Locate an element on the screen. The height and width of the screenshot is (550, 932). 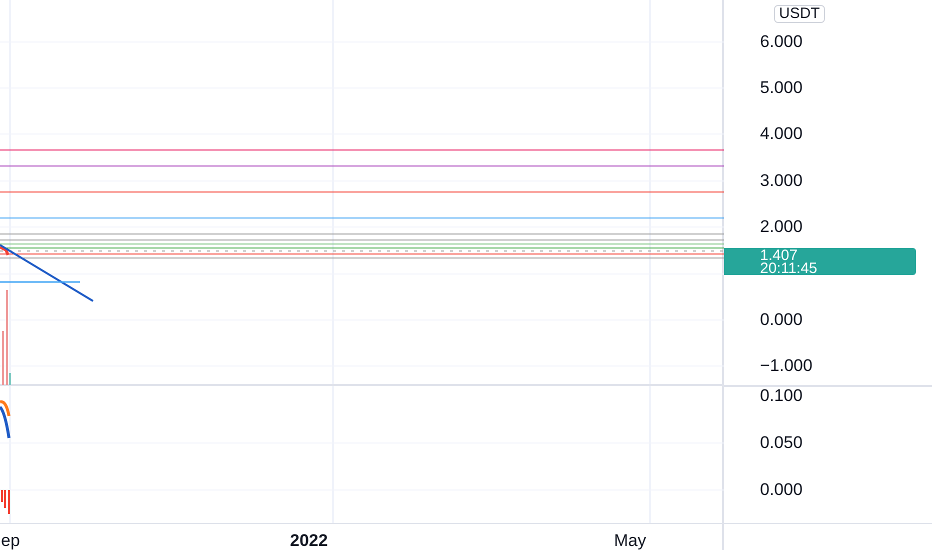
price-axis-label: 3.000 is located at coordinates (781, 181).